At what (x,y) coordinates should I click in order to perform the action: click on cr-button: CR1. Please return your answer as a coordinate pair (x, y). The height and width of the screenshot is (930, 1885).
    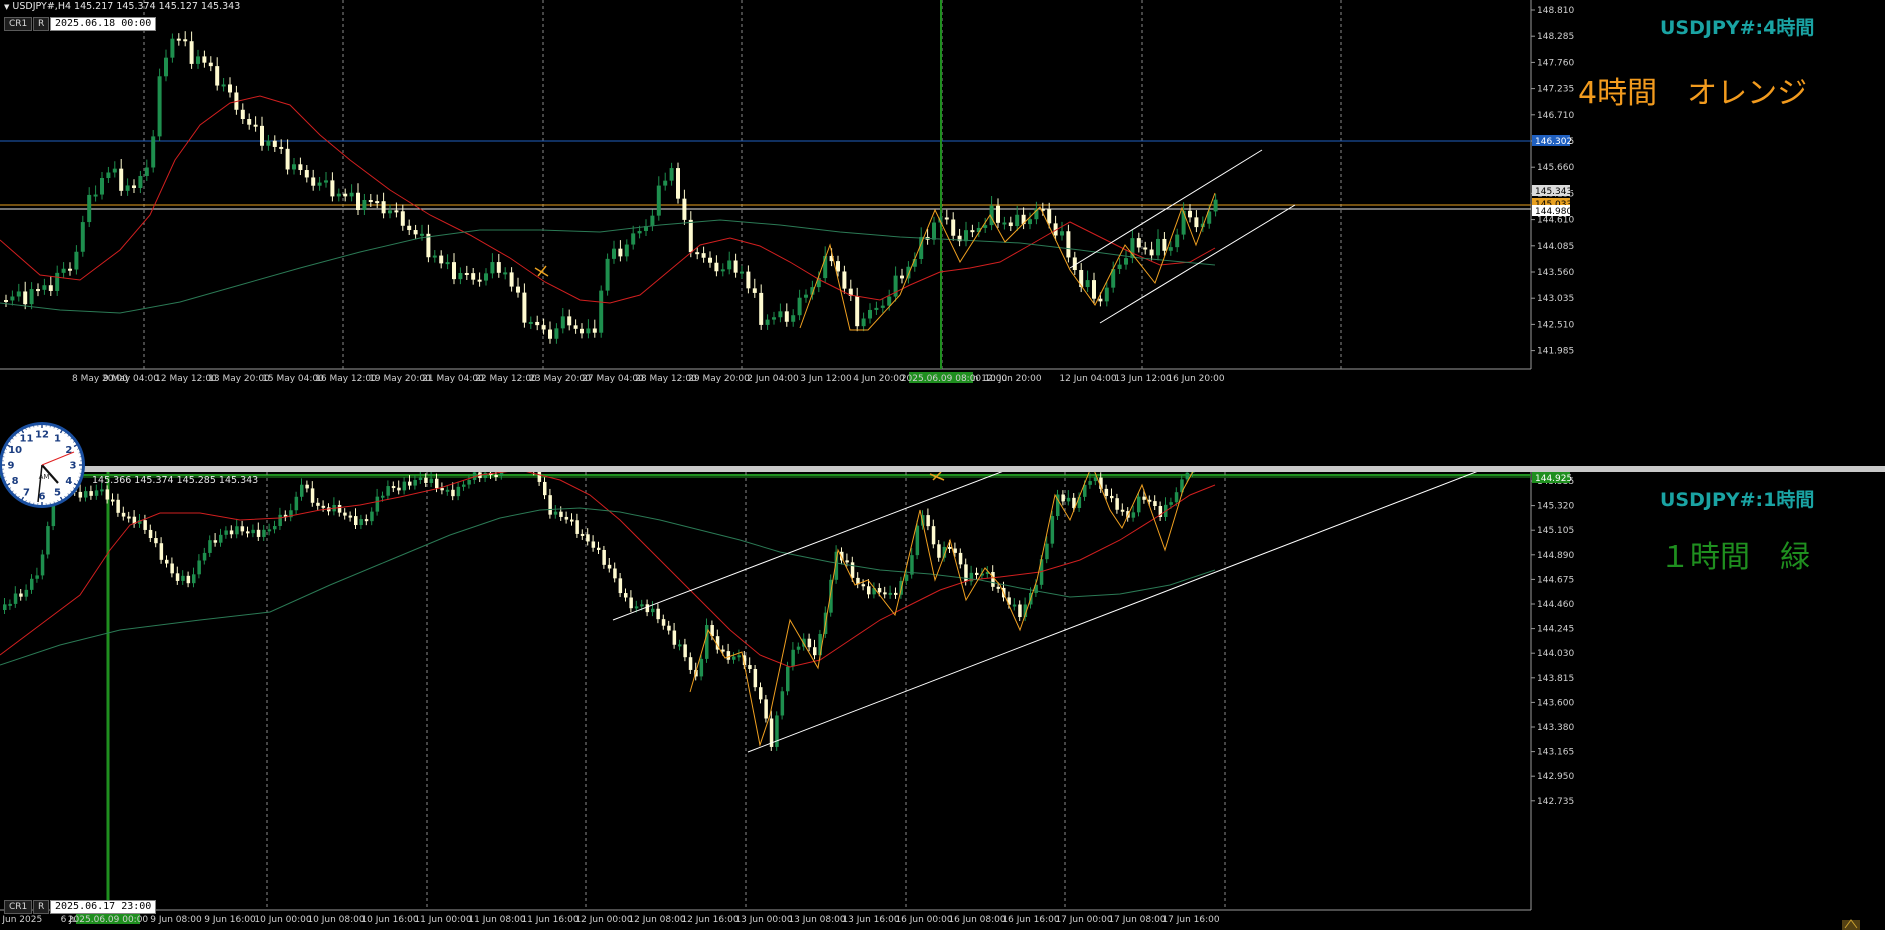
    Looking at the image, I should click on (18, 24).